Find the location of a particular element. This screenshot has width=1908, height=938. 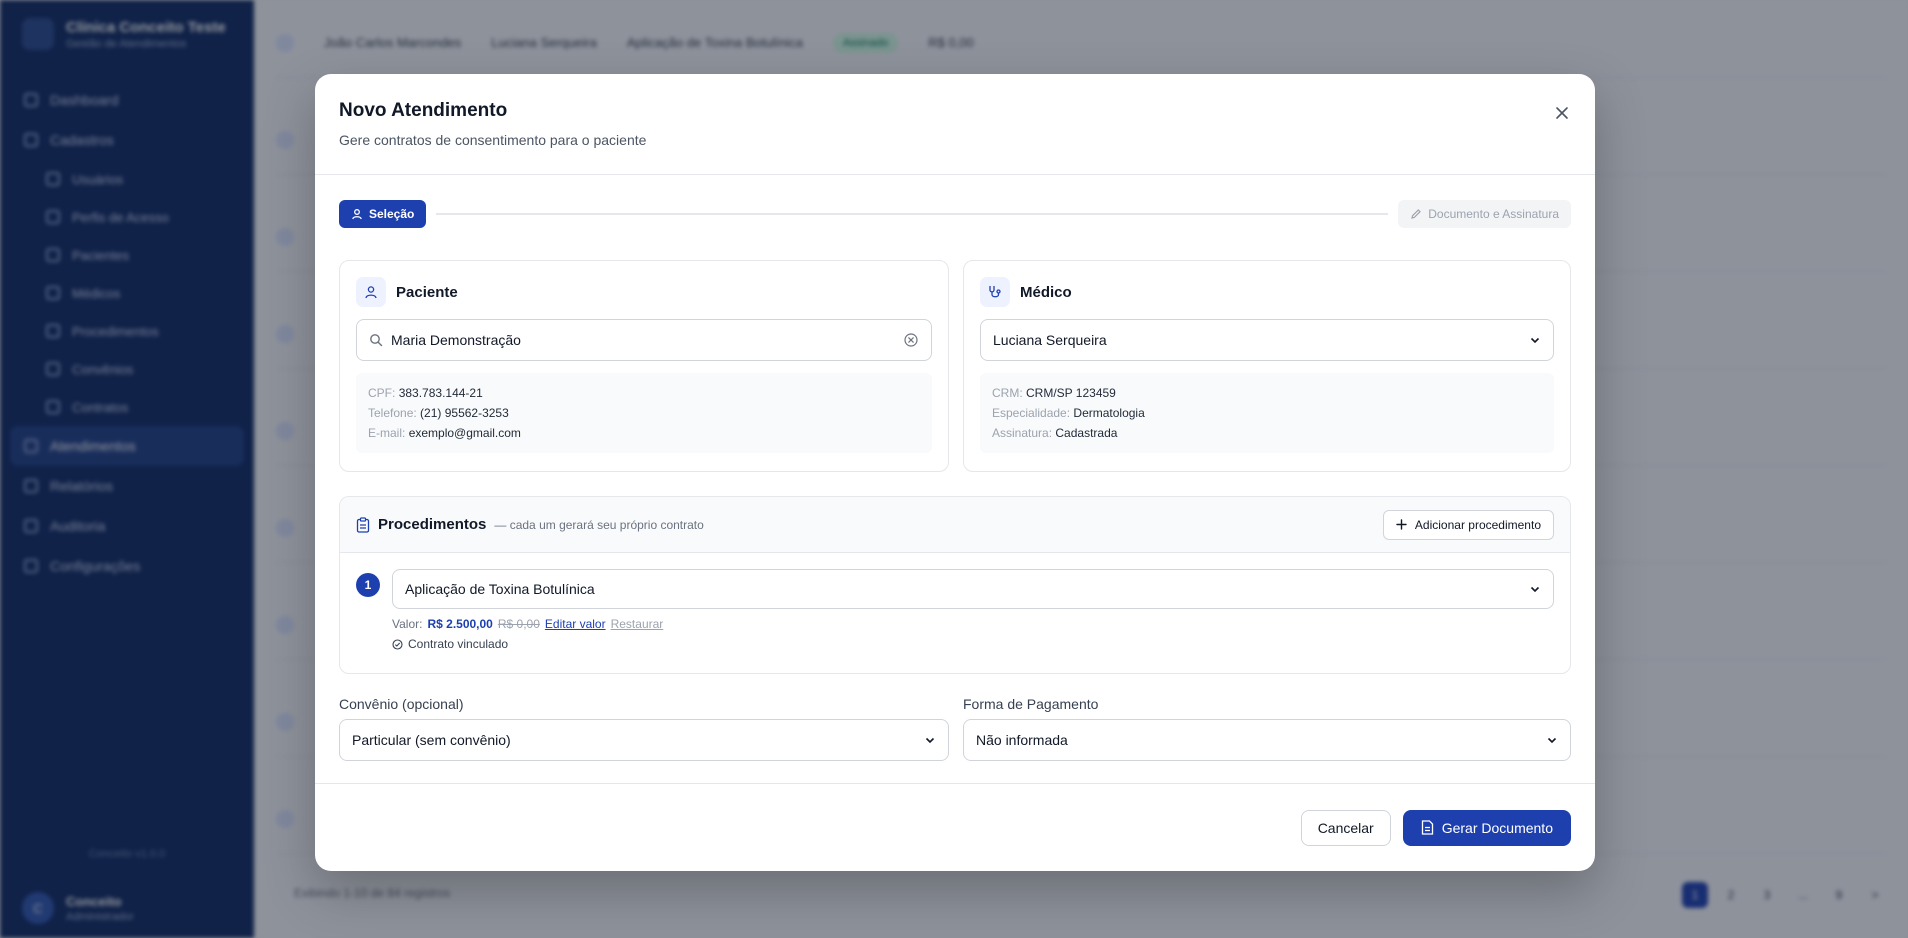

add-procedure-button: Adicionar procedimento is located at coordinates (1468, 524).